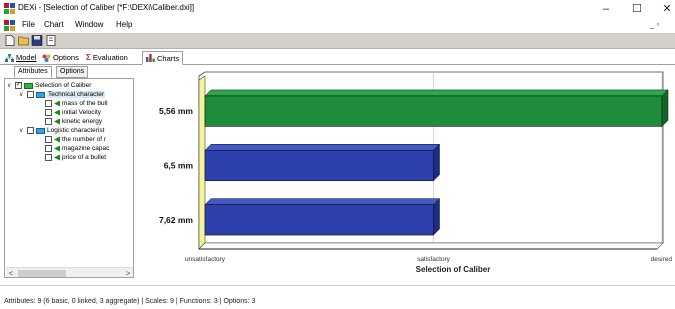 The image size is (675, 309). What do you see at coordinates (176, 220) in the screenshot?
I see `category-label: 7,62 mm` at bounding box center [176, 220].